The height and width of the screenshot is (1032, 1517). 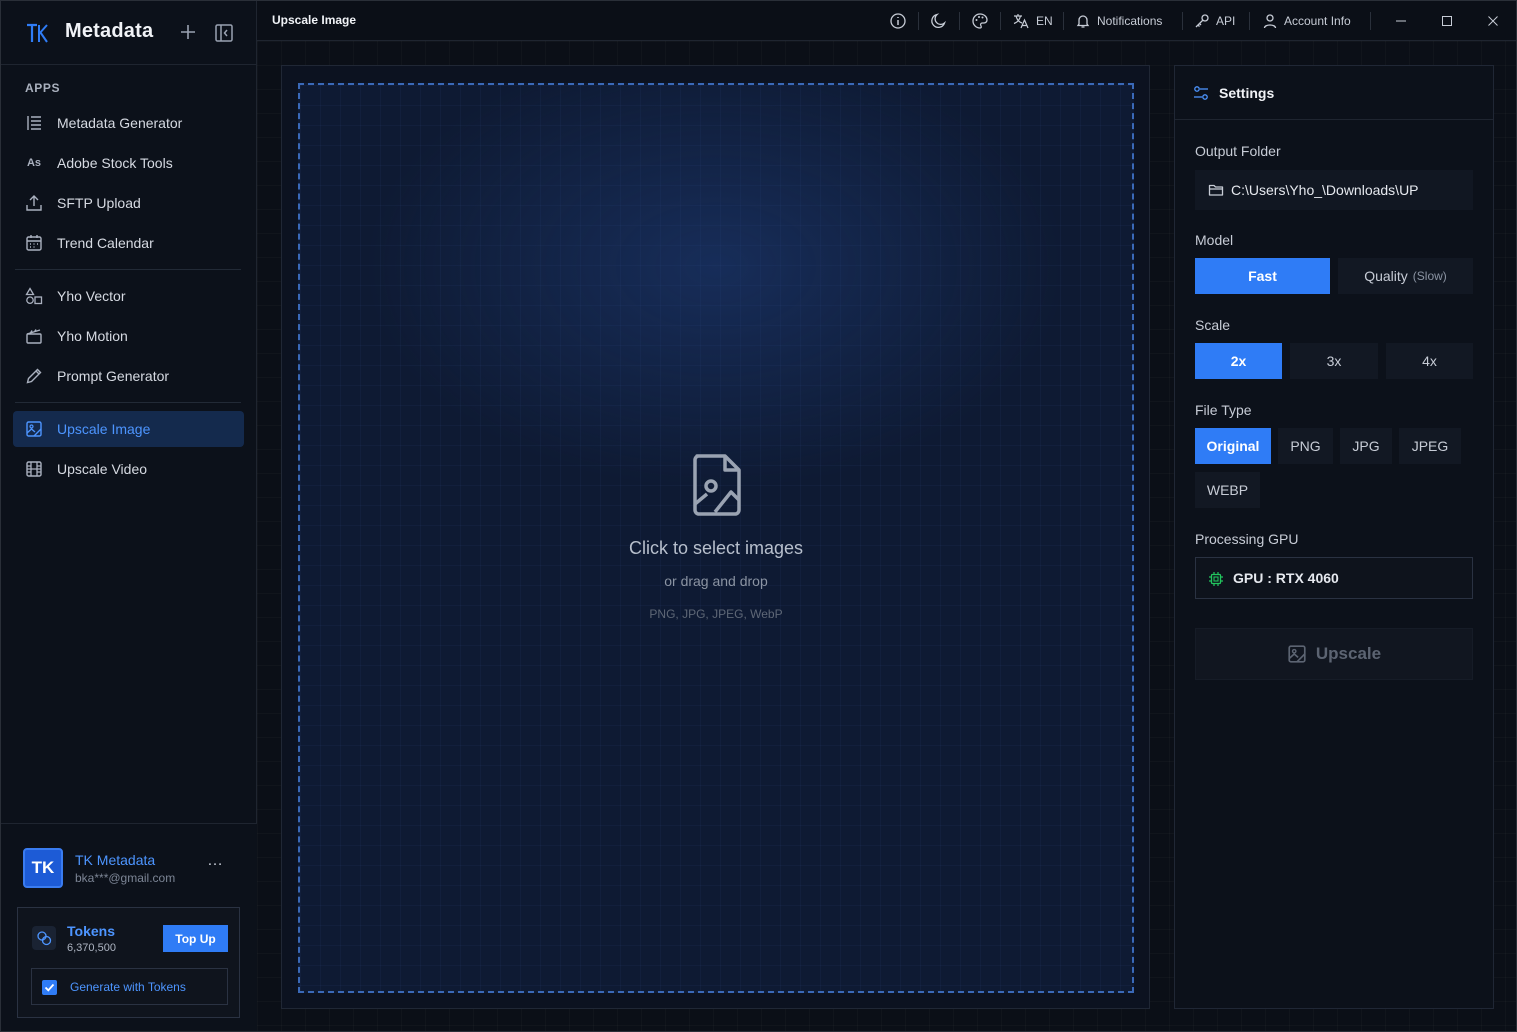 I want to click on user-email: bka***@gmail.com, so click(x=125, y=878).